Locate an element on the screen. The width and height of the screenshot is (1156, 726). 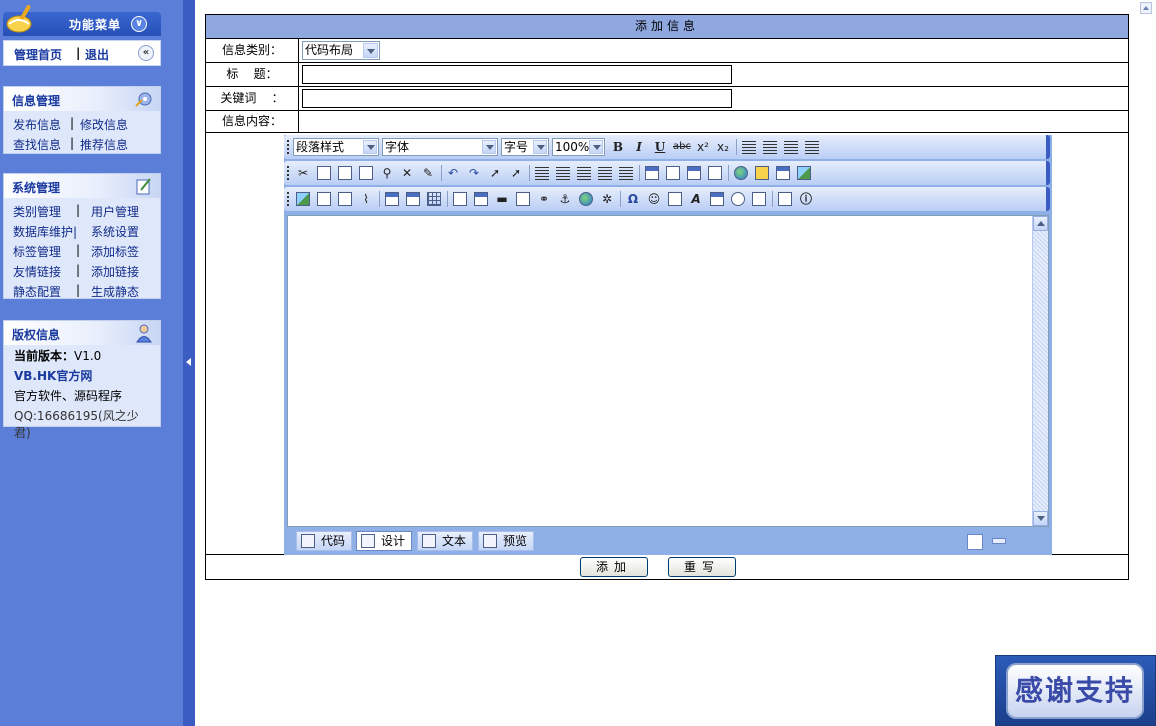
resize-smaller-icon is located at coordinates (999, 541).